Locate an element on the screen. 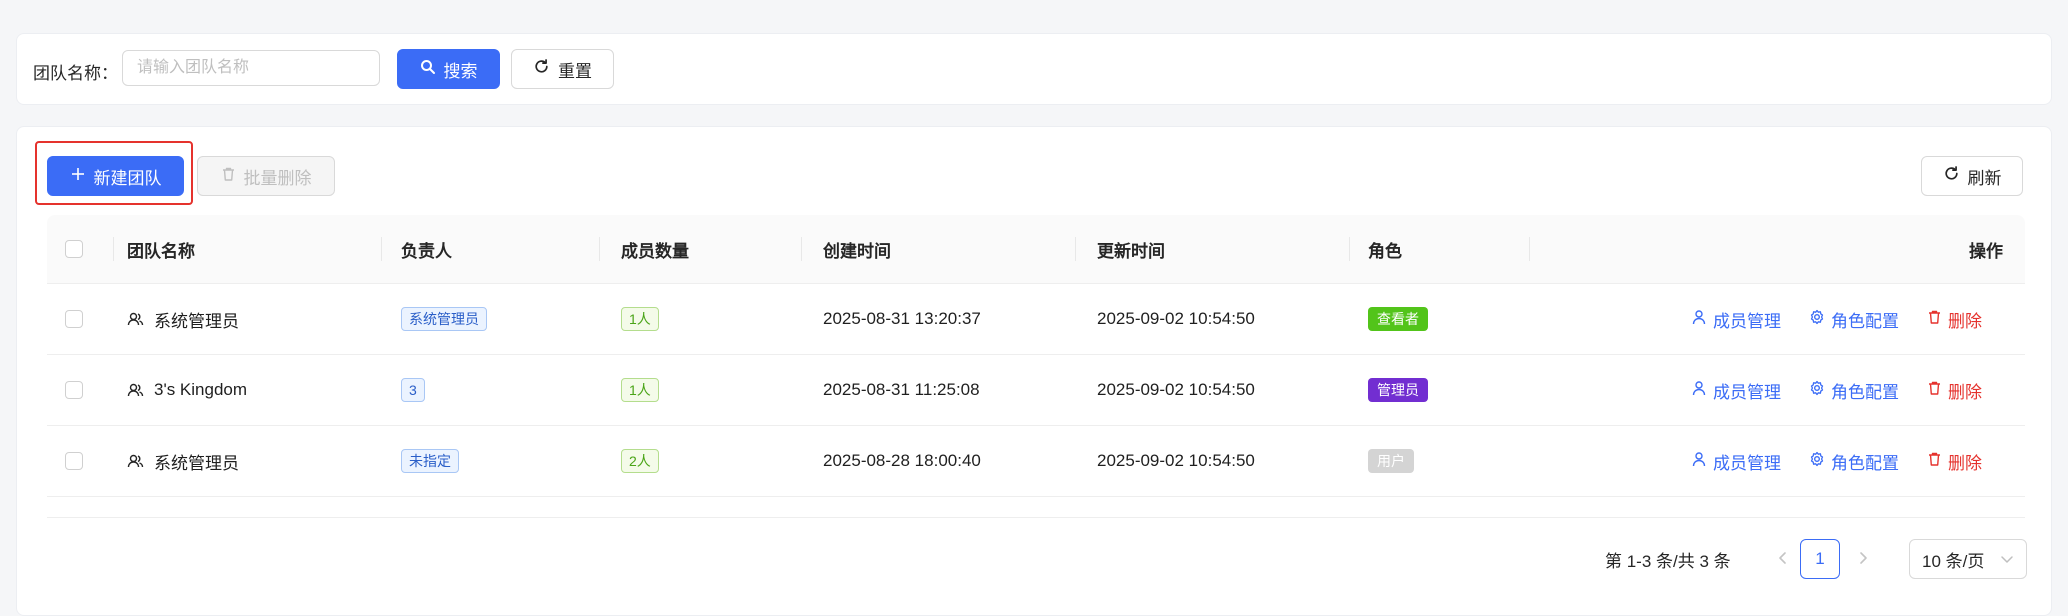 Image resolution: width=2068 pixels, height=616 pixels. page-size-value: 10 条/页 is located at coordinates (1953, 561).